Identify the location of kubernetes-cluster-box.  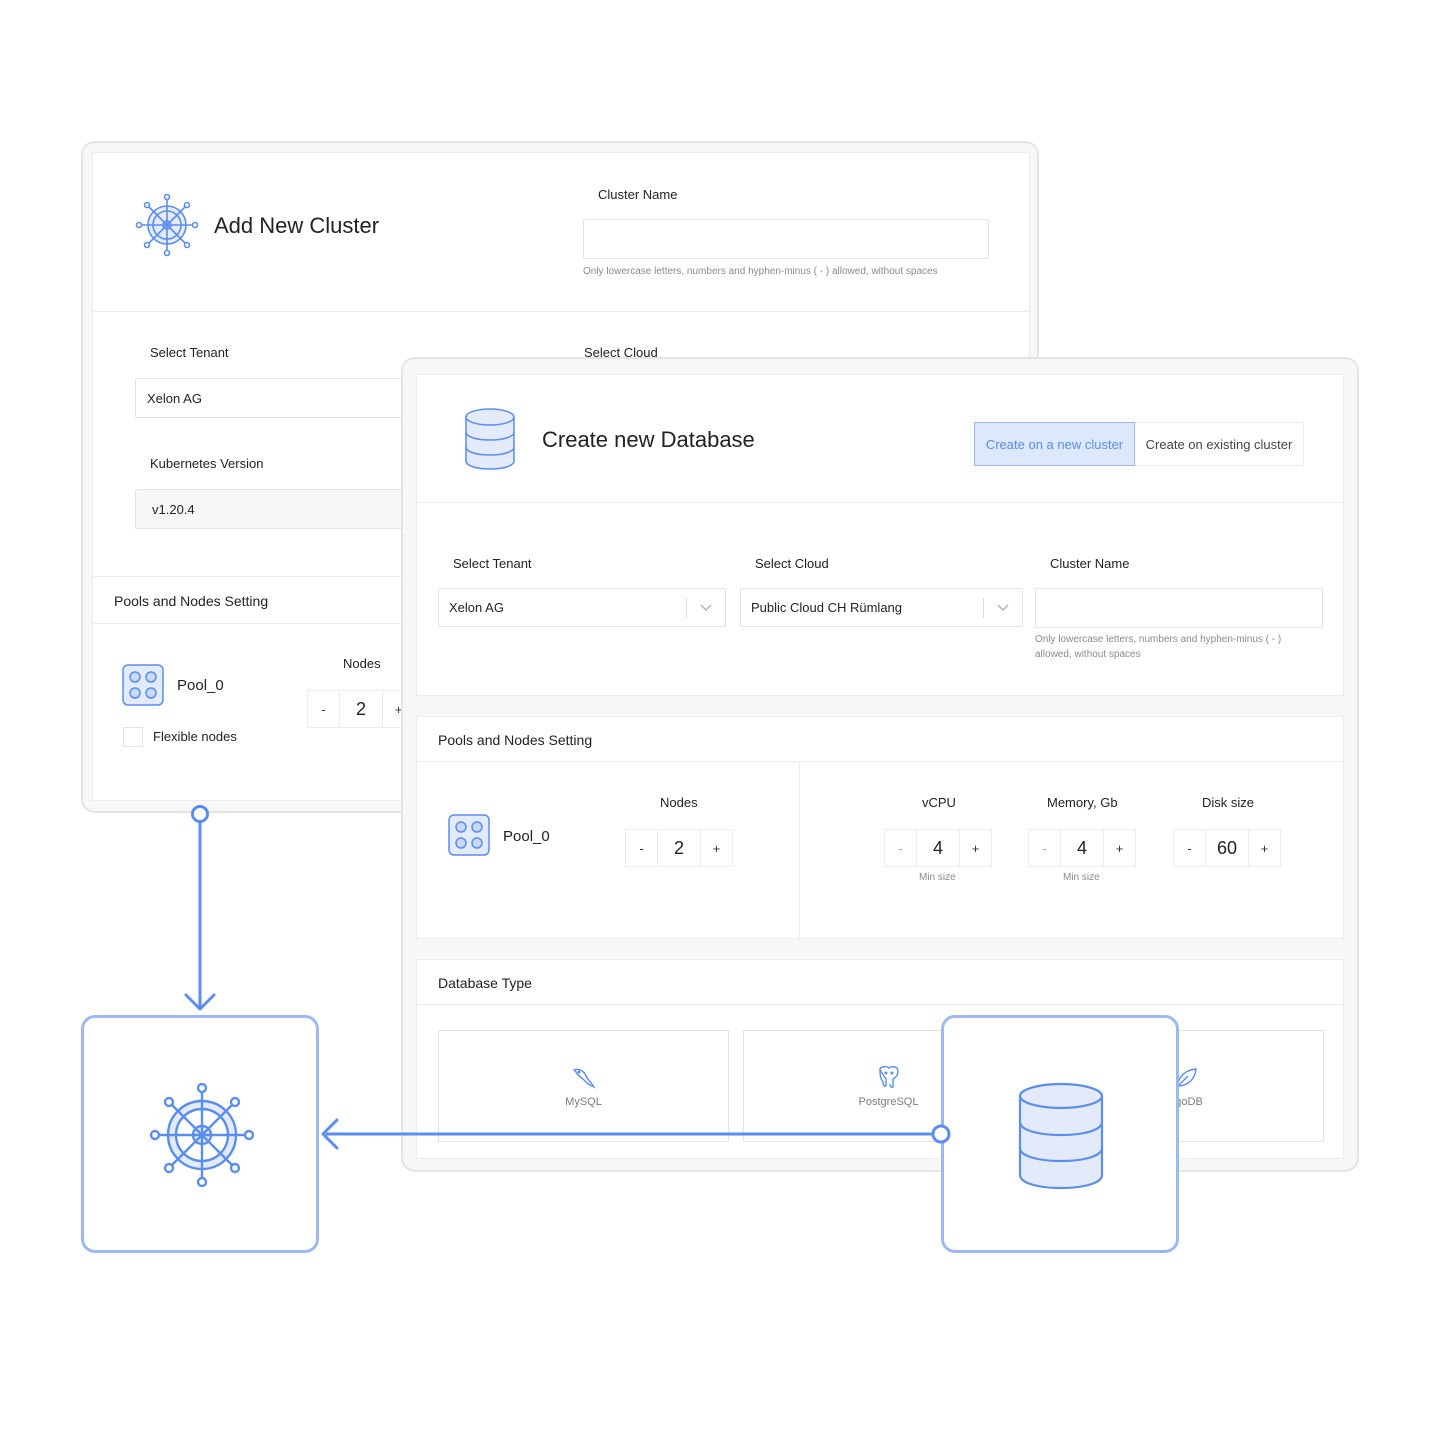
(200, 1134).